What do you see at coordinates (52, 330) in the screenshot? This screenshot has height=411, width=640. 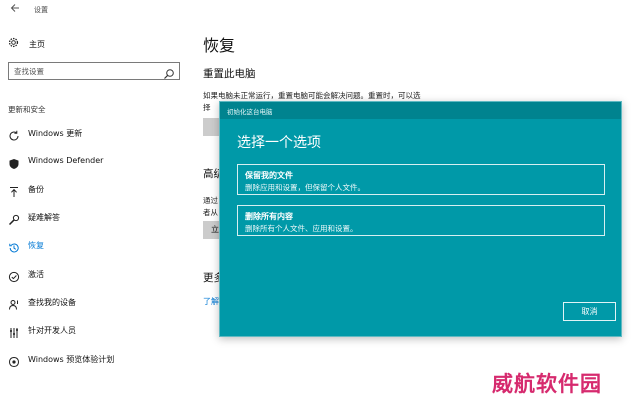 I see `sidebar-item-label: 针对开发人员` at bounding box center [52, 330].